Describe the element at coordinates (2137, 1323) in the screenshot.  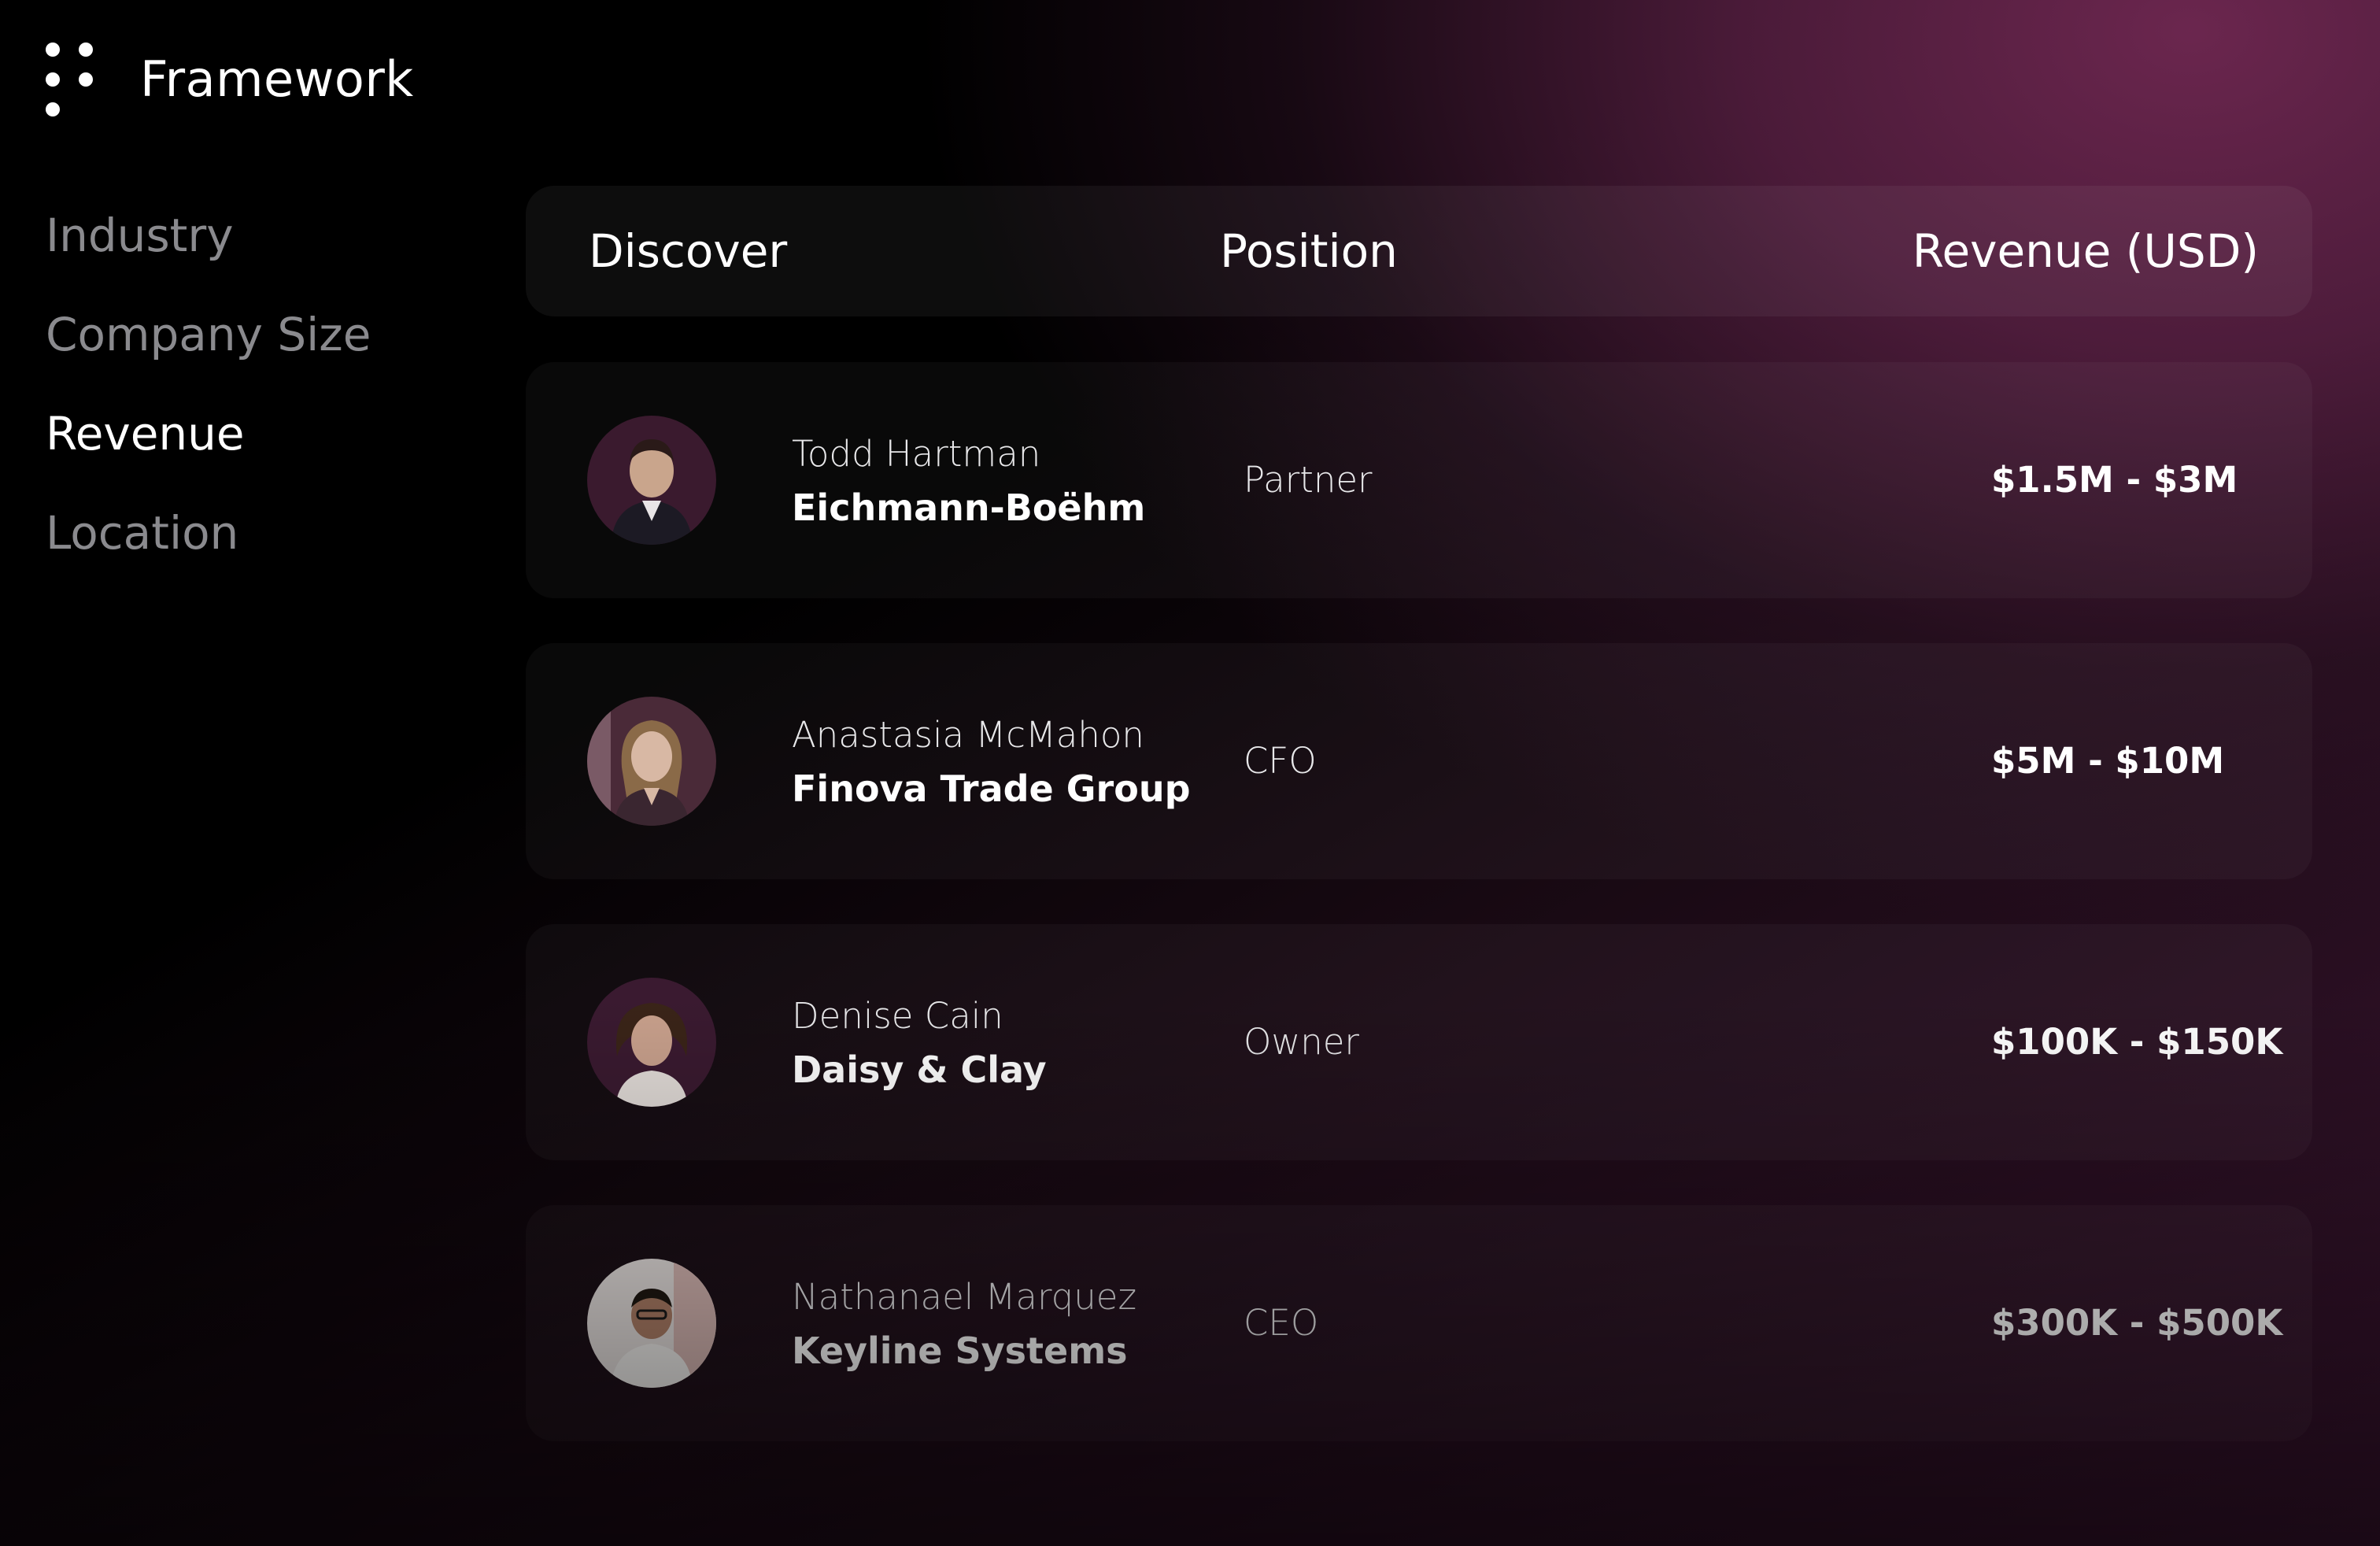
I see `revenue-cell: $300K - $500K` at that location.